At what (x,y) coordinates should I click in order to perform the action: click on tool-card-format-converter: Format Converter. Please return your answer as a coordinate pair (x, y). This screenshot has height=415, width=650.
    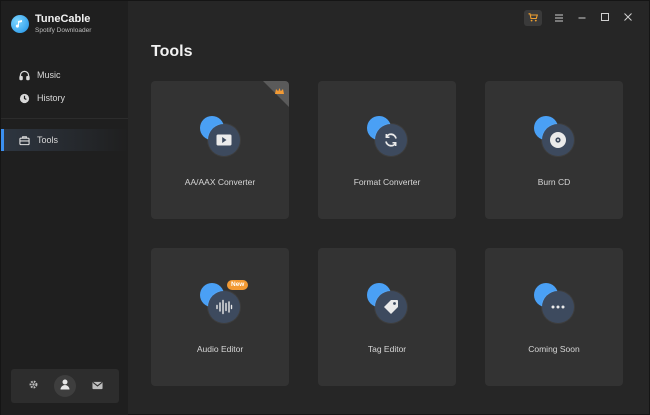
    Looking at the image, I should click on (387, 150).